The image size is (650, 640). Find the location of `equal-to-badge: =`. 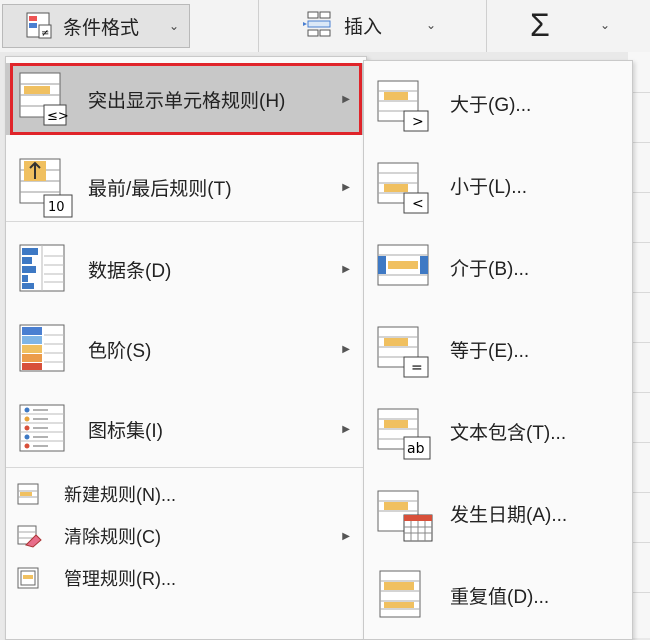

equal-to-badge: = is located at coordinates (417, 368).